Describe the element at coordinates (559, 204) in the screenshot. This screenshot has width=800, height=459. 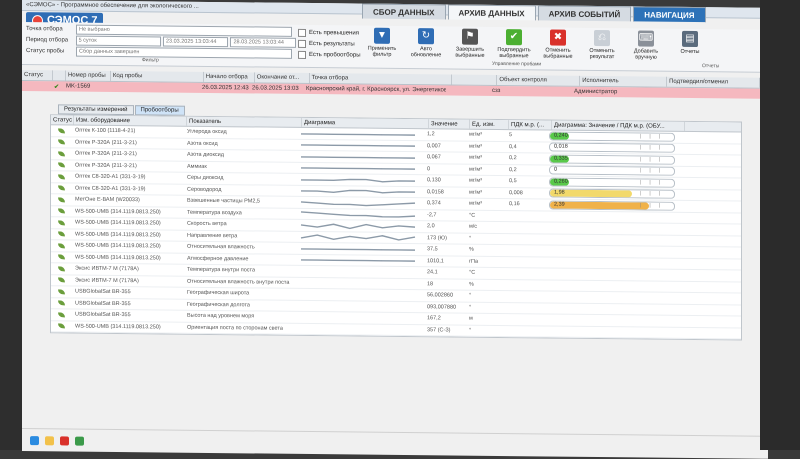
I see `ratio-value: 2,39` at that location.